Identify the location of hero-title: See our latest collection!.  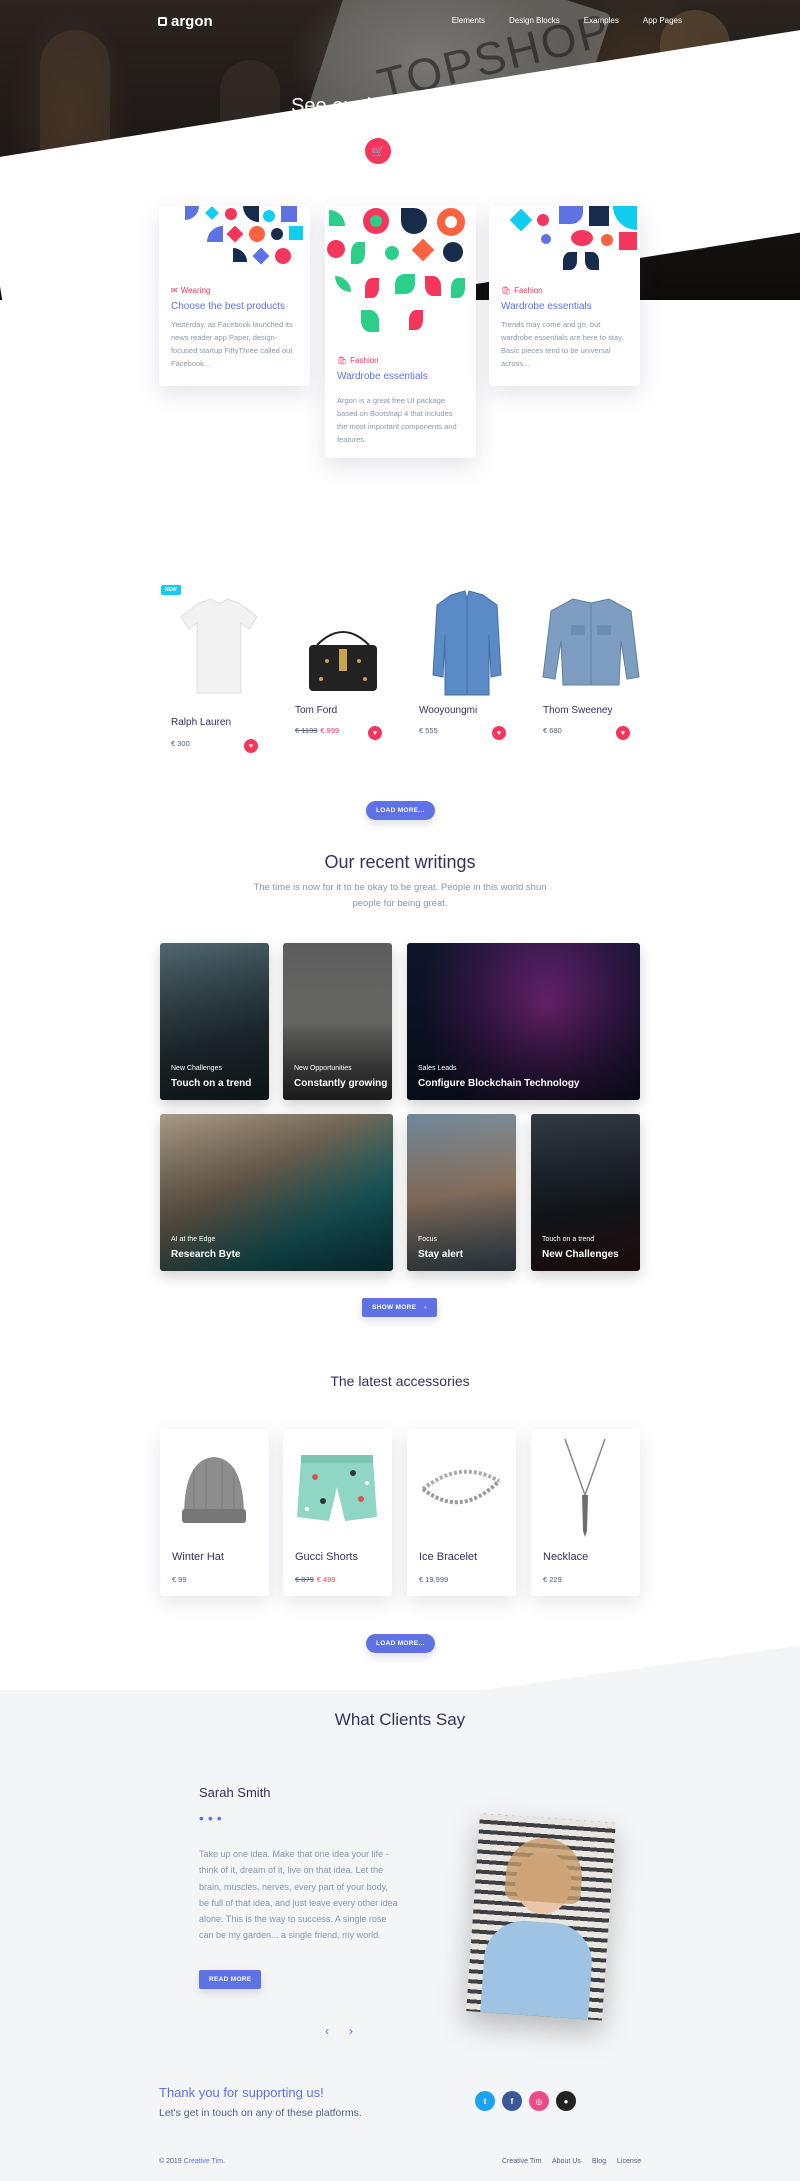
(400, 106).